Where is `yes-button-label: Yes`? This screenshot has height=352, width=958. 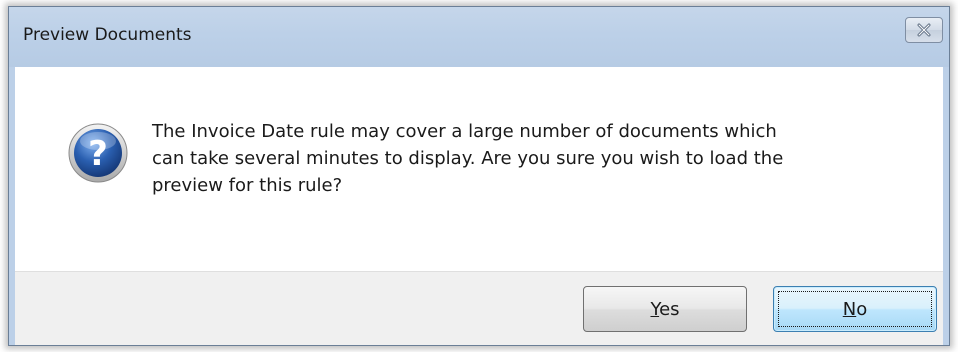
yes-button-label: Yes is located at coordinates (664, 309).